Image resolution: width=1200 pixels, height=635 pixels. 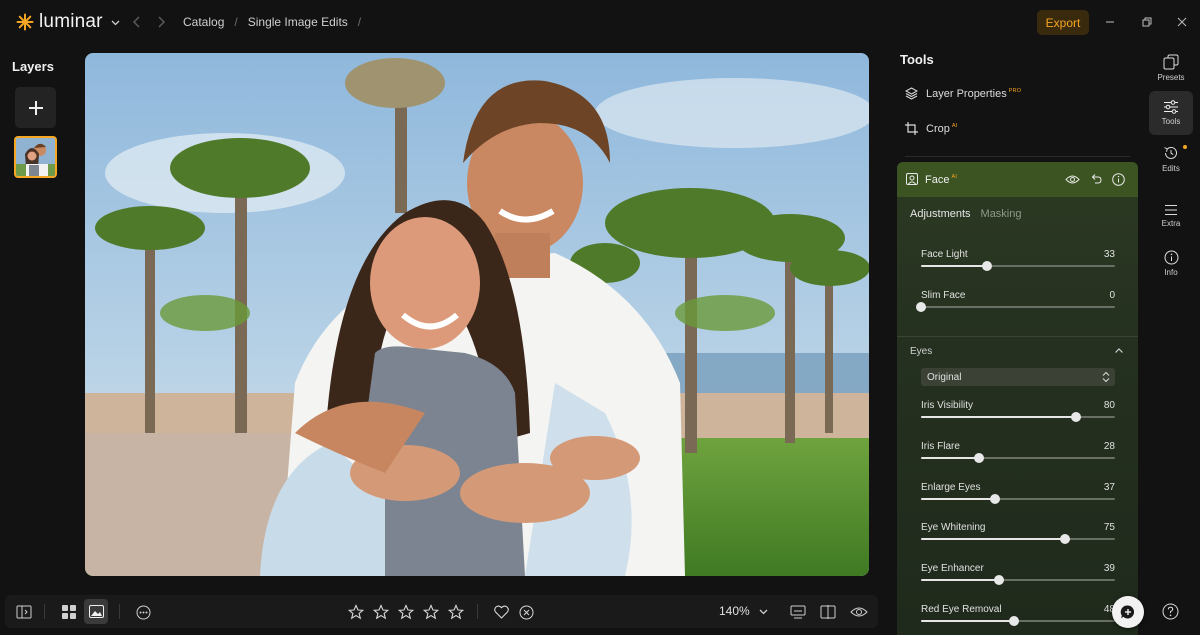 What do you see at coordinates (1109, 254) in the screenshot?
I see `slider-value: 33` at bounding box center [1109, 254].